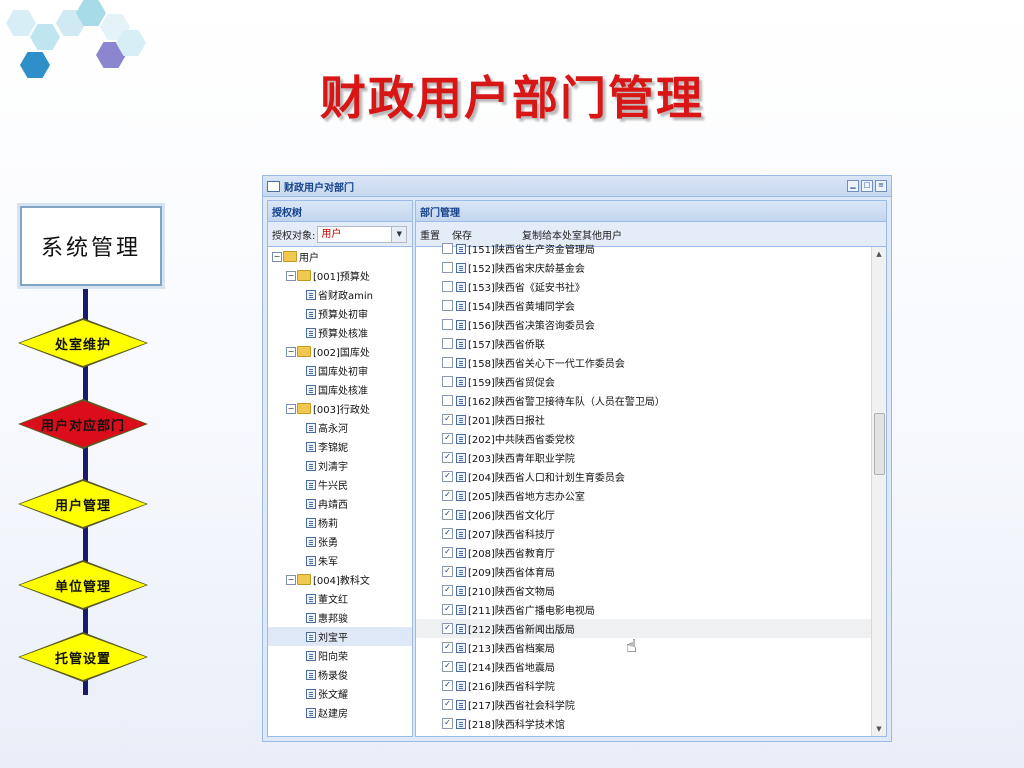 The height and width of the screenshot is (768, 1024). What do you see at coordinates (644, 324) in the screenshot?
I see `department-row: [156]陕西省决策咨询委员会` at bounding box center [644, 324].